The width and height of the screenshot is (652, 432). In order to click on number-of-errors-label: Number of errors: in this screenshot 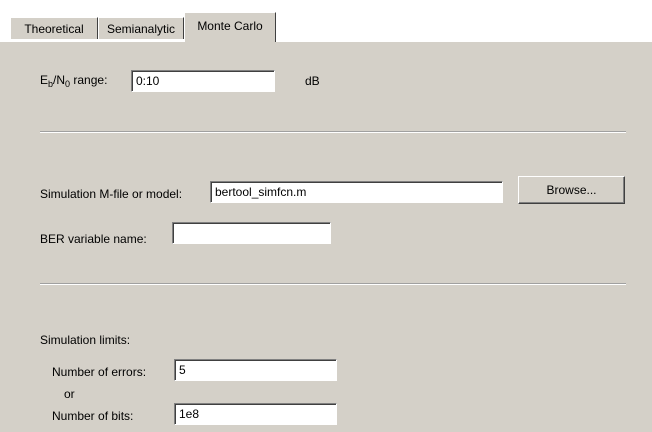, I will do `click(99, 372)`.